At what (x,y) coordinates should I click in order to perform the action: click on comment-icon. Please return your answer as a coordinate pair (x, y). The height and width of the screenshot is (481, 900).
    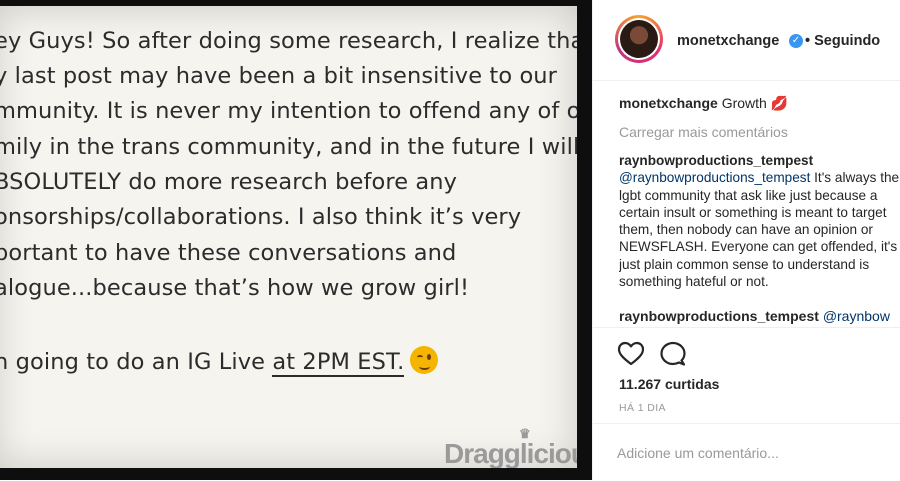
    Looking at the image, I should click on (673, 354).